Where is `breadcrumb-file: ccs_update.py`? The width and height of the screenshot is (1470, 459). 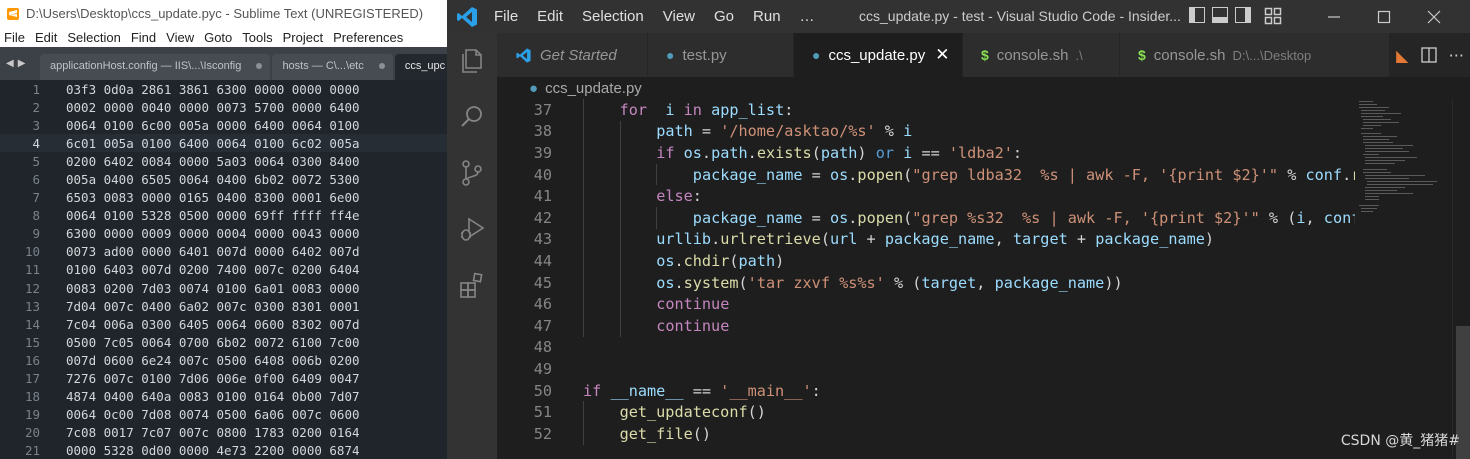
breadcrumb-file: ccs_update.py is located at coordinates (593, 88).